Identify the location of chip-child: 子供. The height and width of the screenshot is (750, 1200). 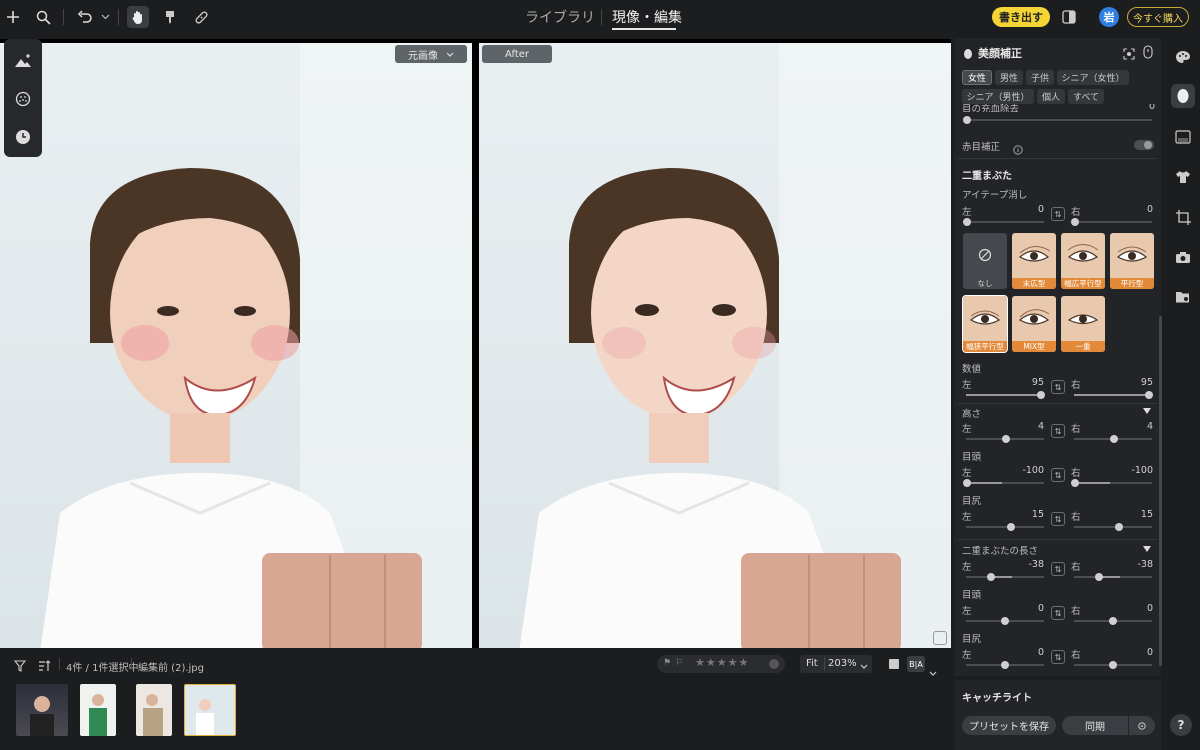
(1040, 77).